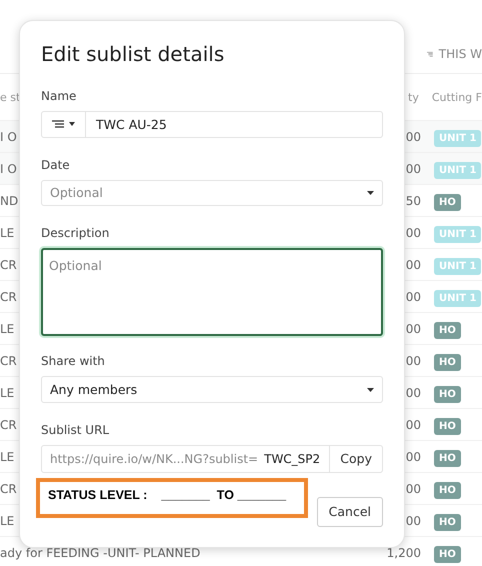 The height and width of the screenshot is (566, 482). I want to click on table-cell: ady for FEEDING -UNIT- PLANNED, so click(100, 553).